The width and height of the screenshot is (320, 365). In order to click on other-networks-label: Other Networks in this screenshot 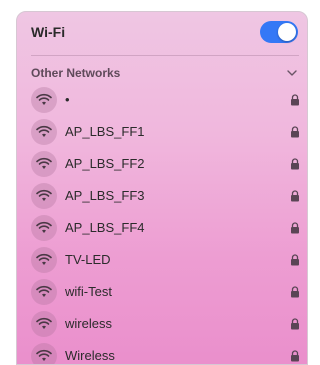, I will do `click(76, 73)`.